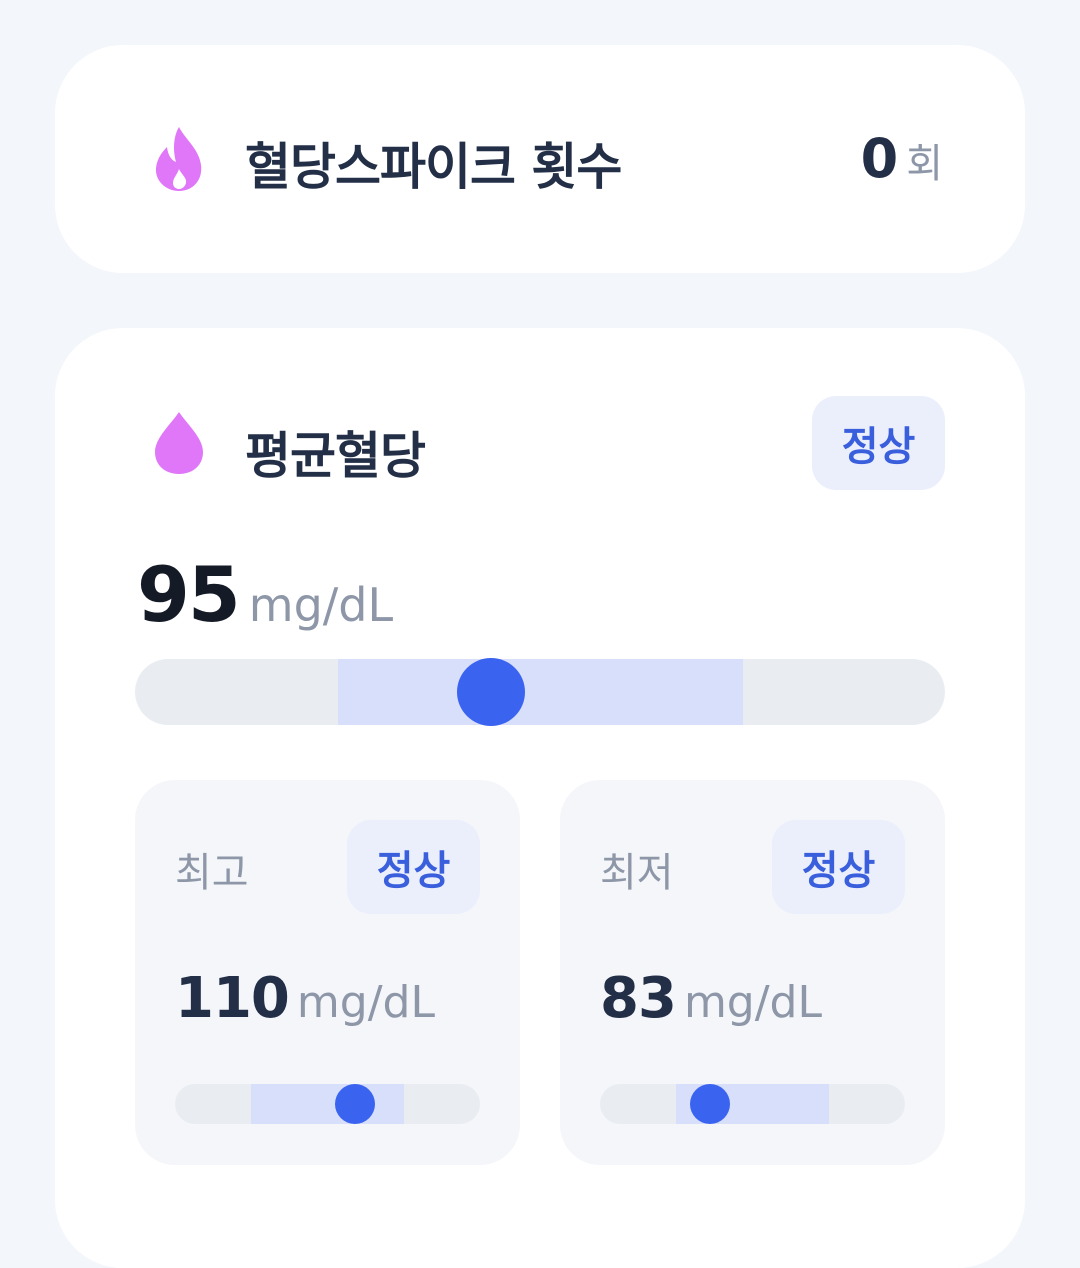 Image resolution: width=1080 pixels, height=1268 pixels. I want to click on average-gauge-marker, so click(491, 692).